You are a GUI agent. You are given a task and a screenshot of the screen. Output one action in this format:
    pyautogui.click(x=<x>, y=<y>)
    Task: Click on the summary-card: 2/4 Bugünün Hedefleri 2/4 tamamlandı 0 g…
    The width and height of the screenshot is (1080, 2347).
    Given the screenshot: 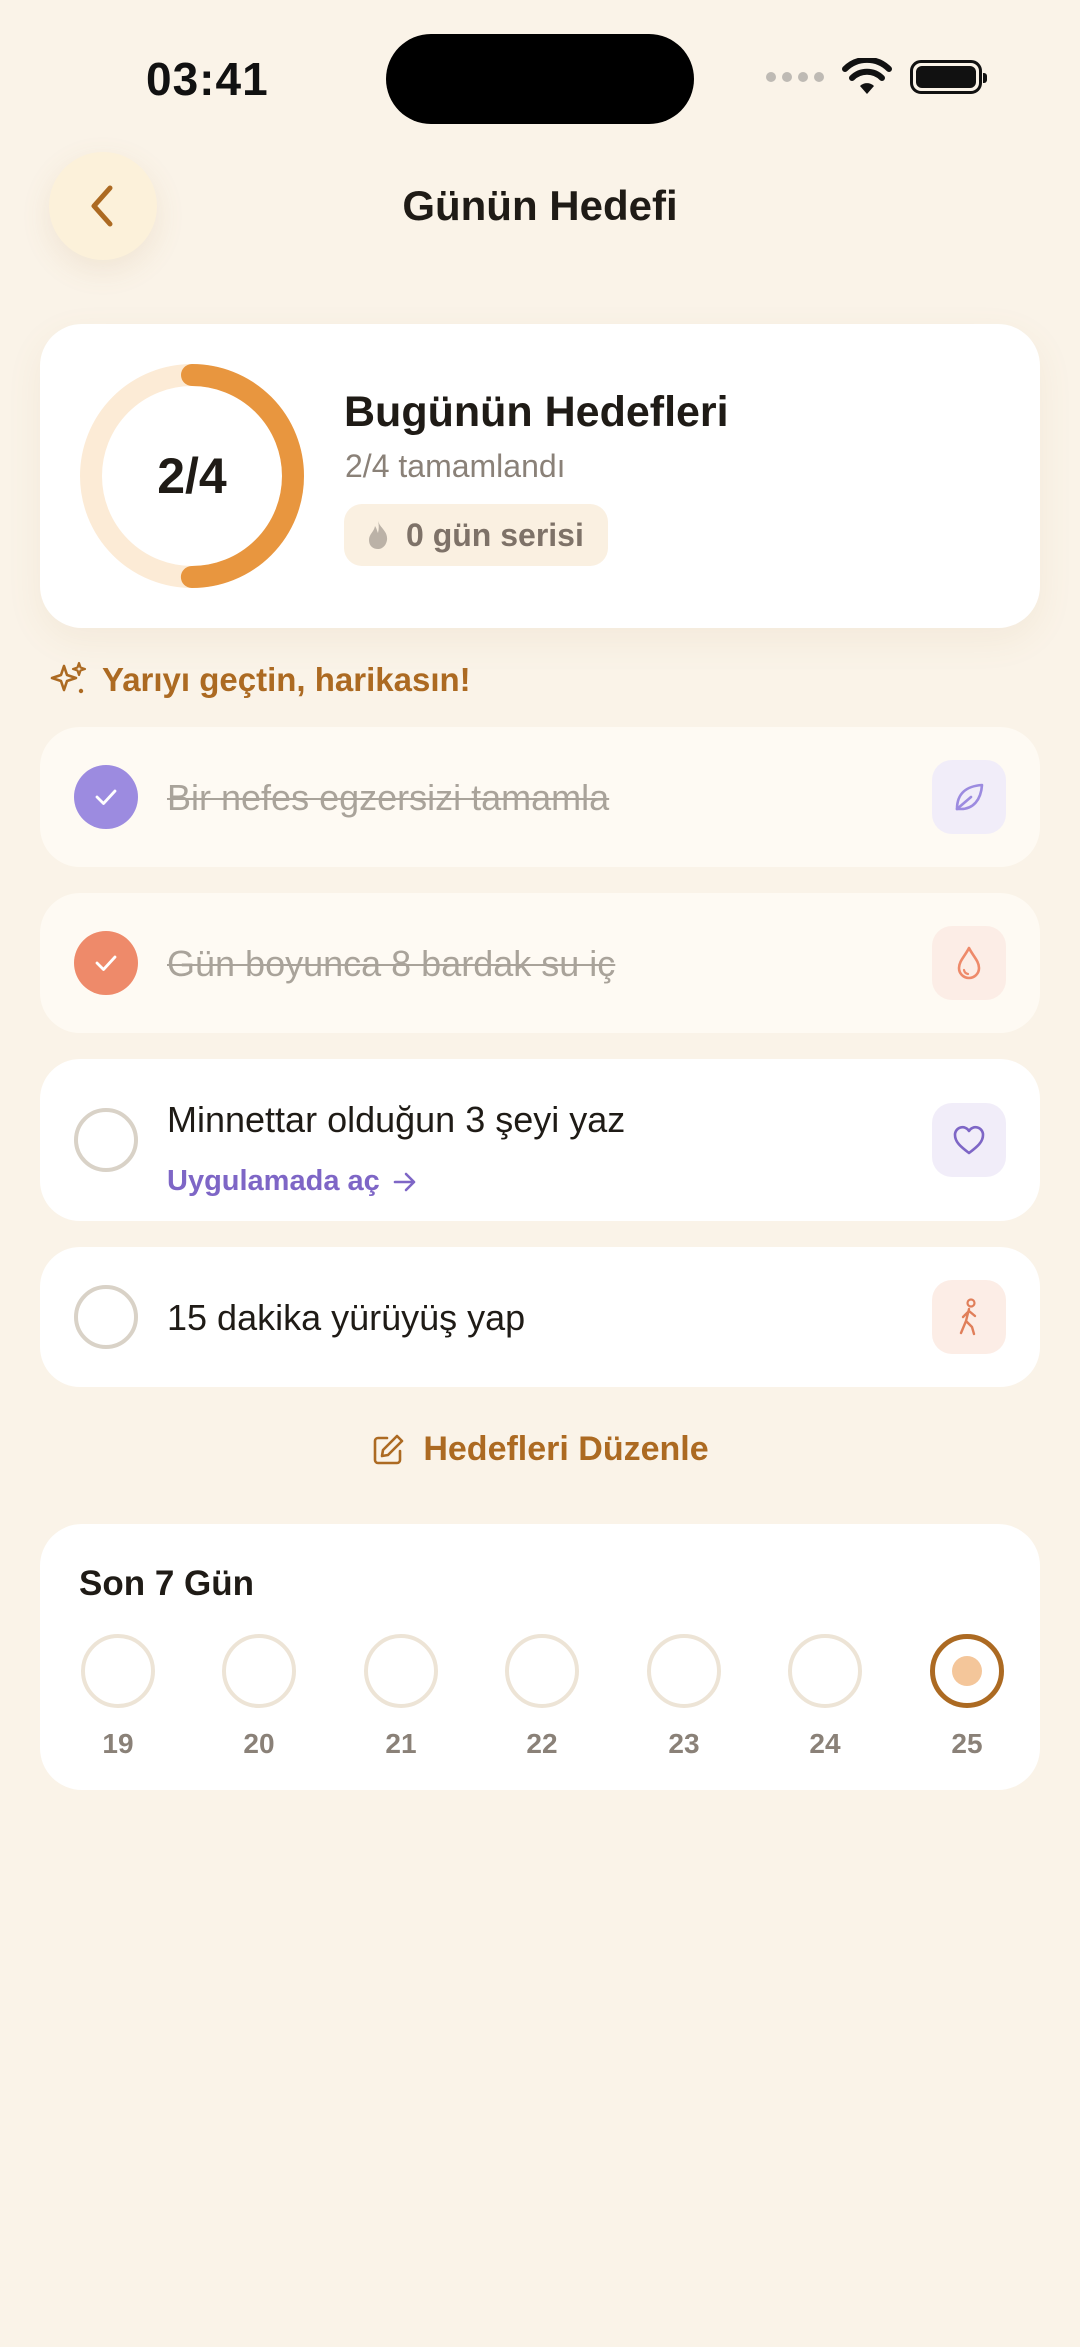 What is the action you would take?
    pyautogui.click(x=540, y=476)
    